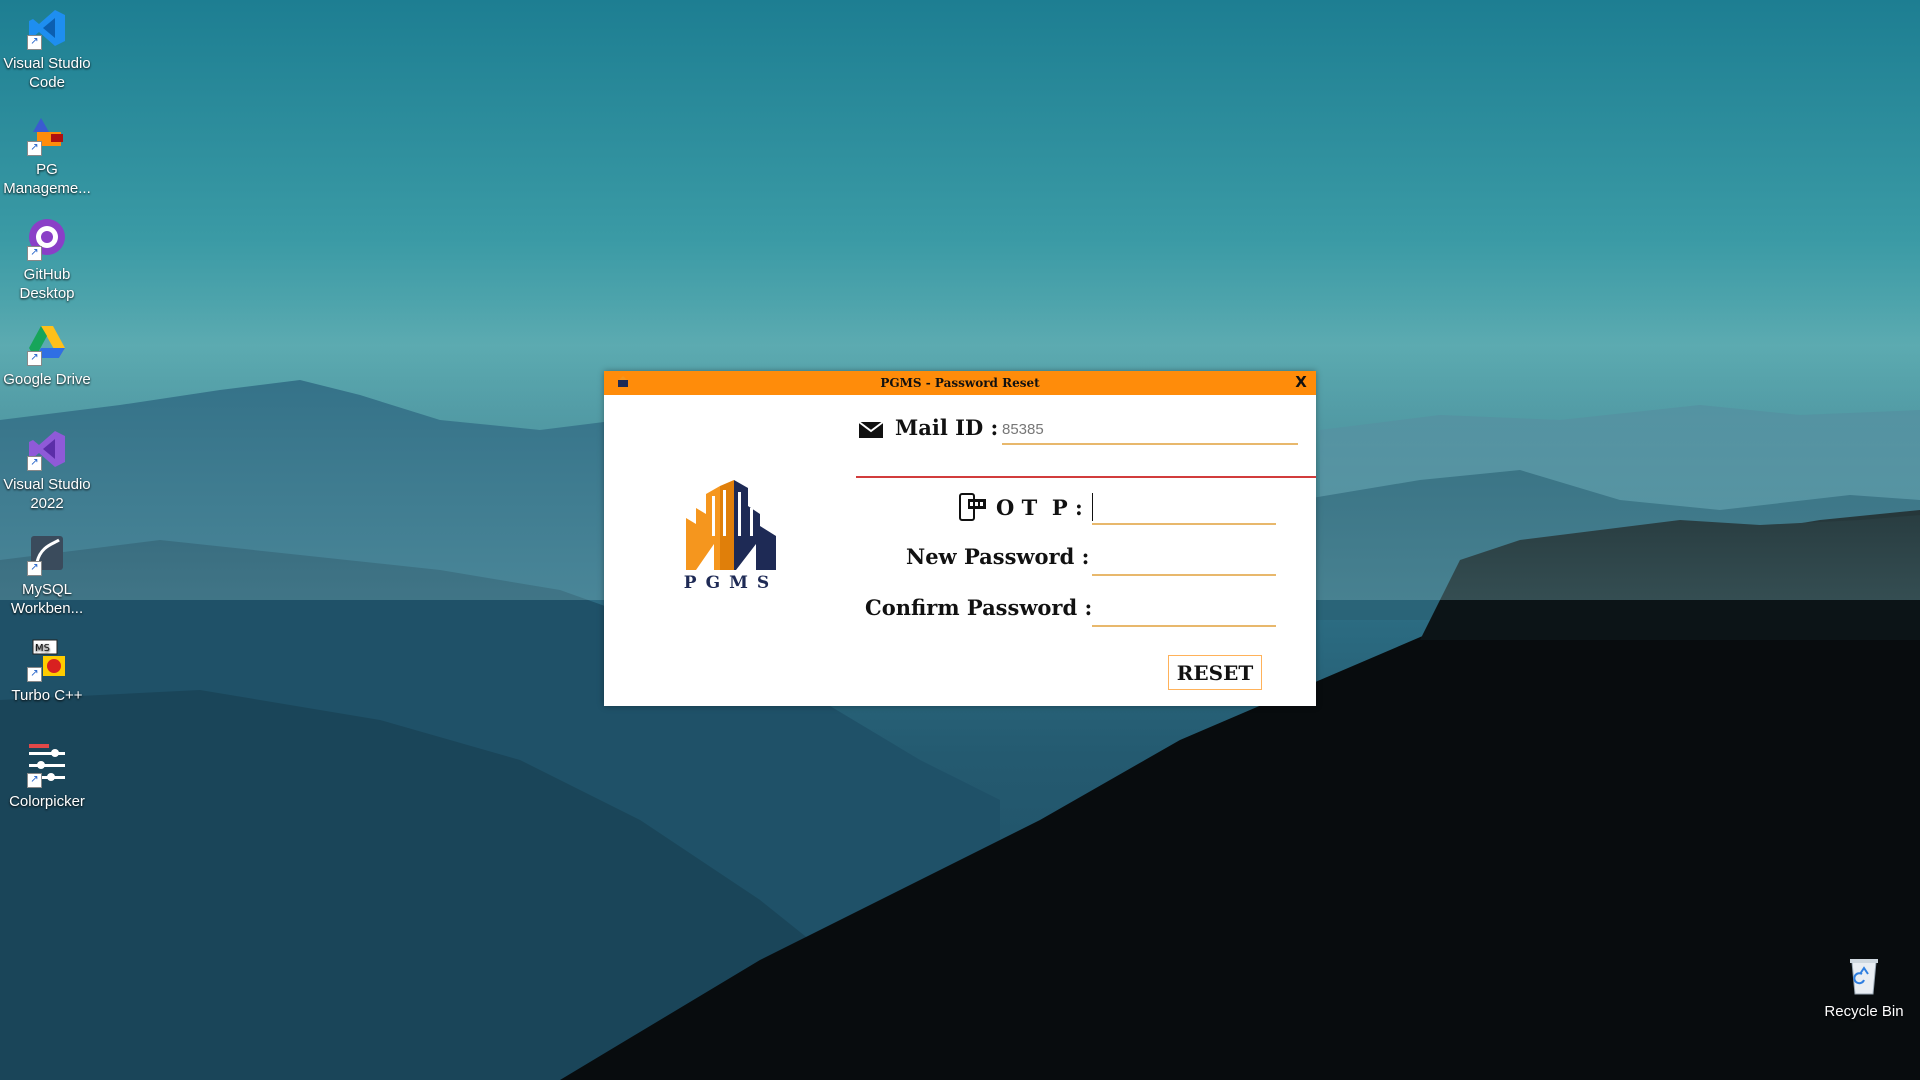  What do you see at coordinates (47, 660) in the screenshot?
I see `turbo-cpp-icon: MS ↗` at bounding box center [47, 660].